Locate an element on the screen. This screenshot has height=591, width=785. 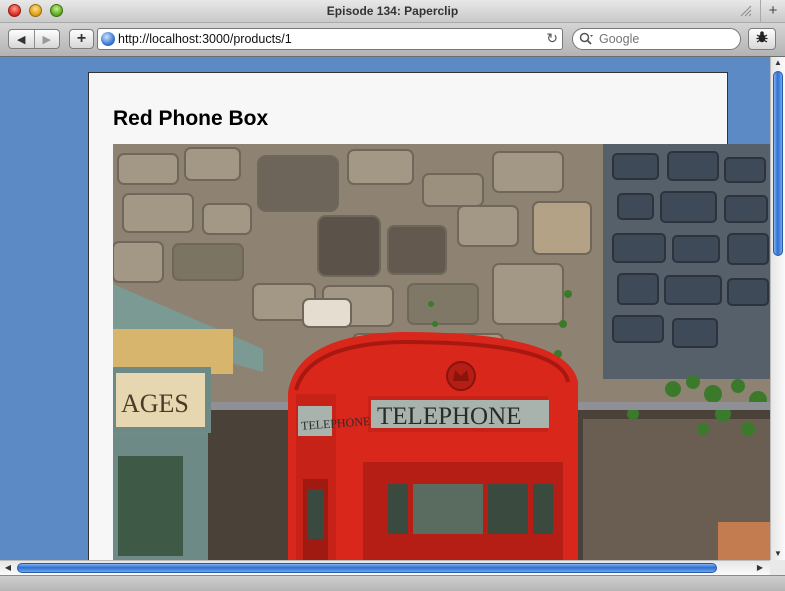
horizontal-scrollbar: ◀ ▶ is located at coordinates (385, 567).